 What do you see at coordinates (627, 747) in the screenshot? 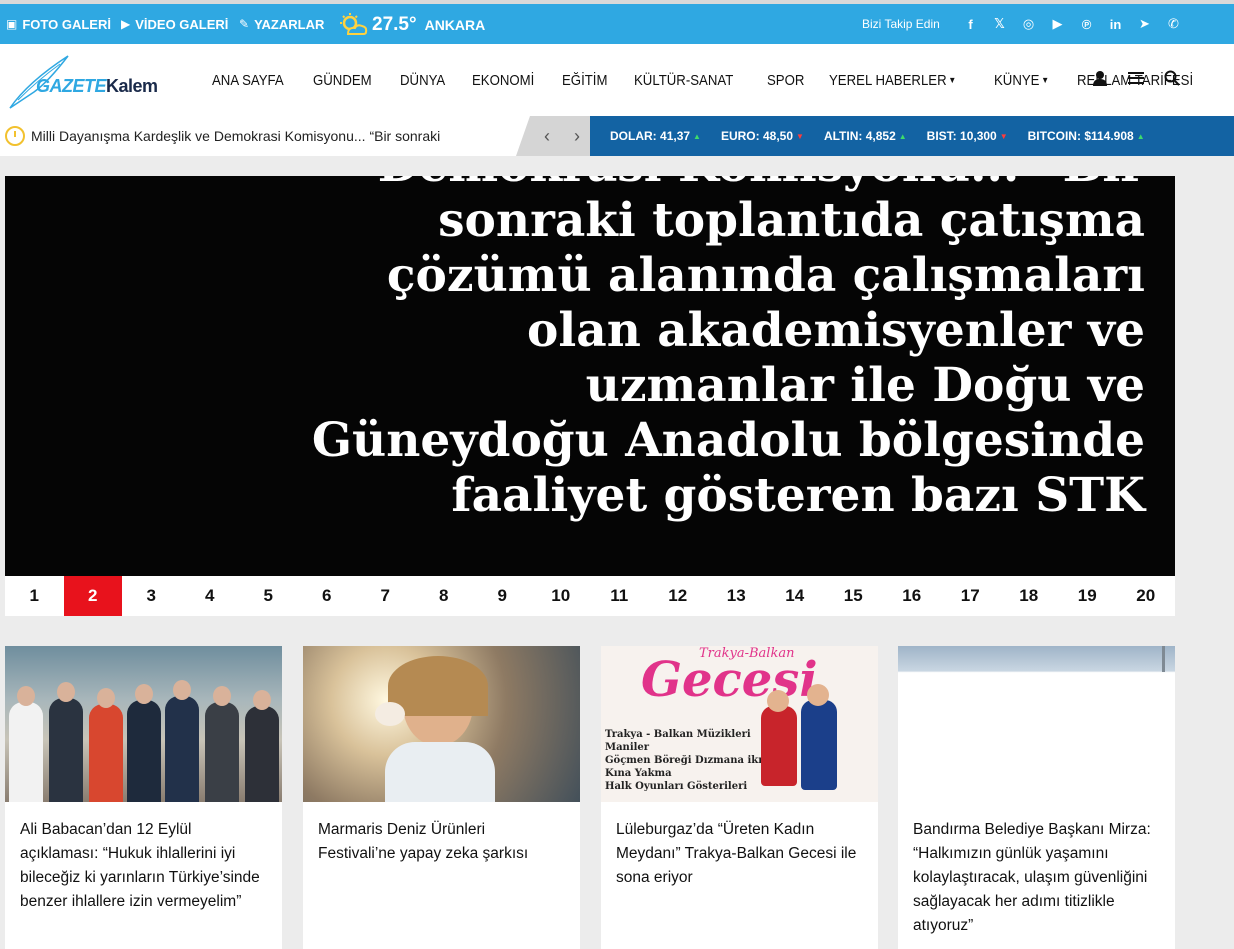
I see `poster-list-item: Maniler` at bounding box center [627, 747].